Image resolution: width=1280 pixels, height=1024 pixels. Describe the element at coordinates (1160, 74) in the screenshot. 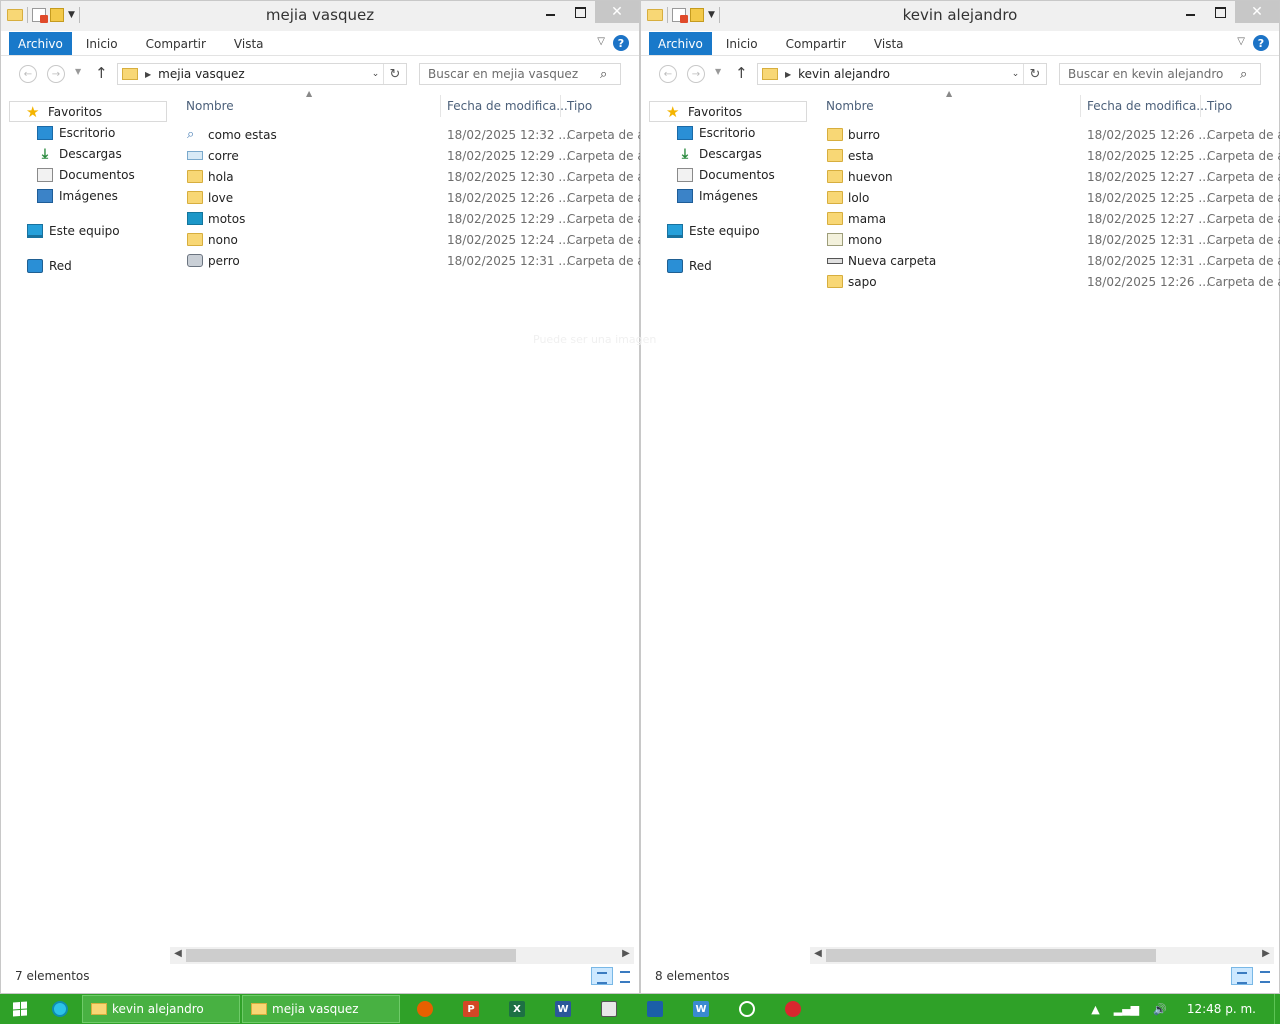

I see `search-input: Buscar en kevin alejandro ⌕` at that location.